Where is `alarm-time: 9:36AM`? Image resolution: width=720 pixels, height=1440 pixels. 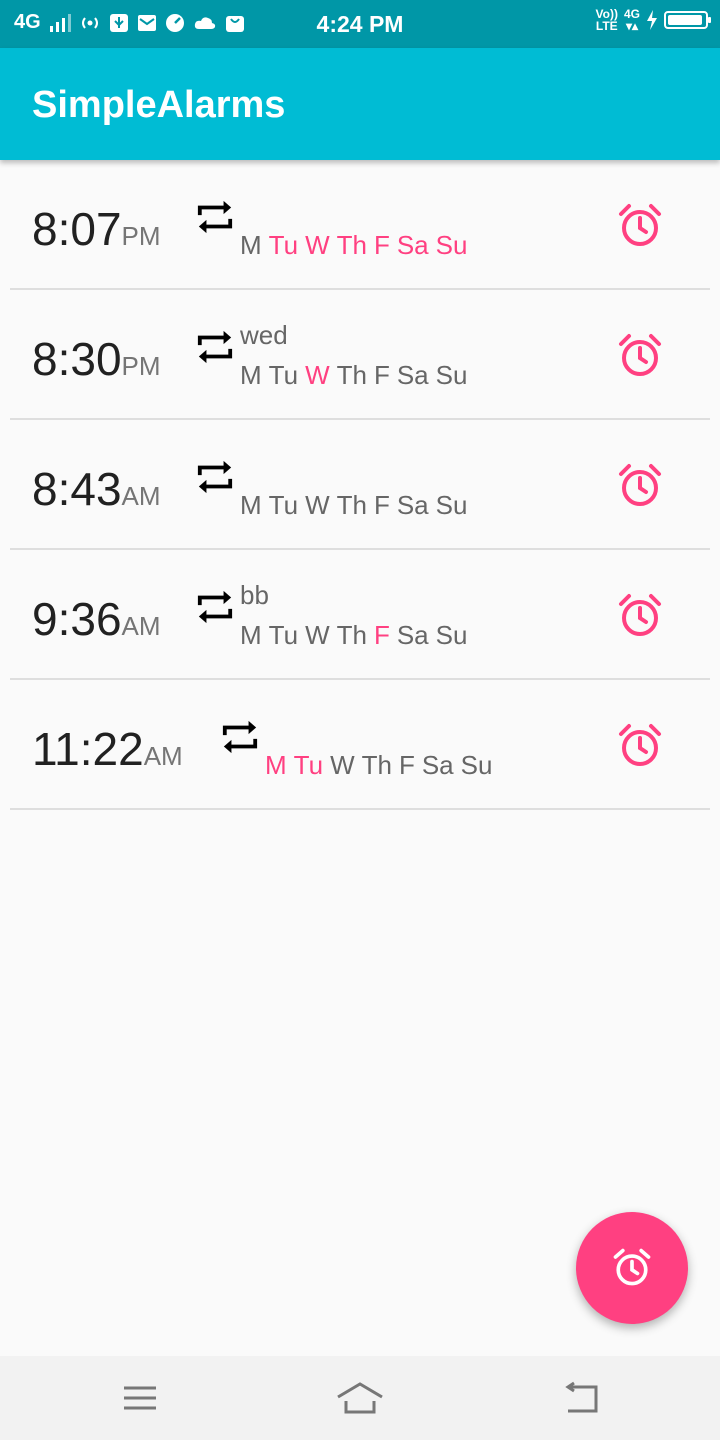
alarm-time: 9:36AM is located at coordinates (96, 619).